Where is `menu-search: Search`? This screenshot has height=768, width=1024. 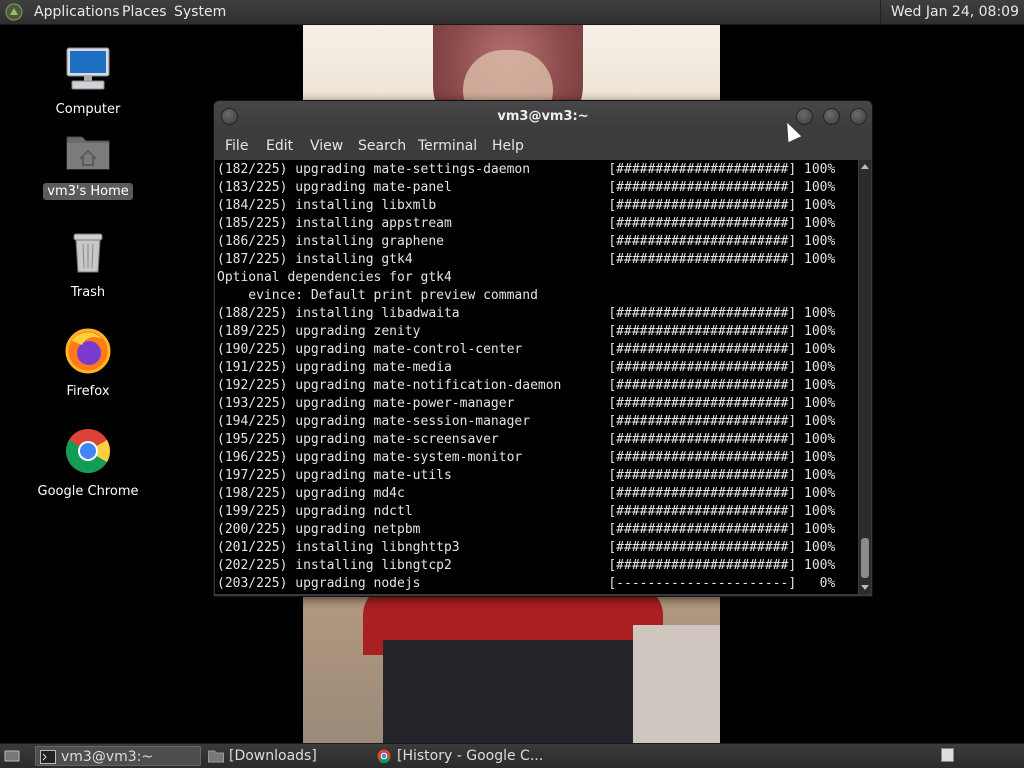 menu-search: Search is located at coordinates (382, 146).